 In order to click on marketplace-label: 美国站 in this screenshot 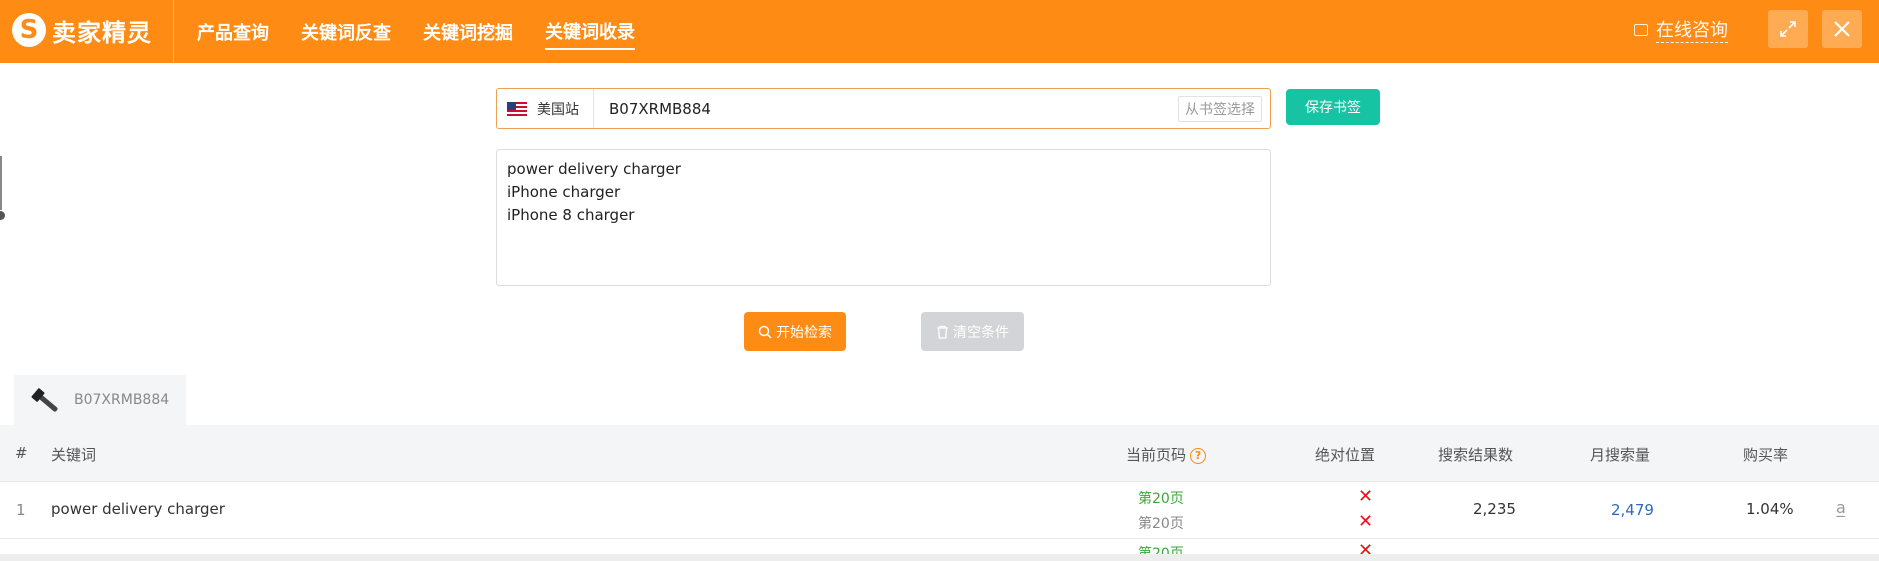, I will do `click(558, 109)`.